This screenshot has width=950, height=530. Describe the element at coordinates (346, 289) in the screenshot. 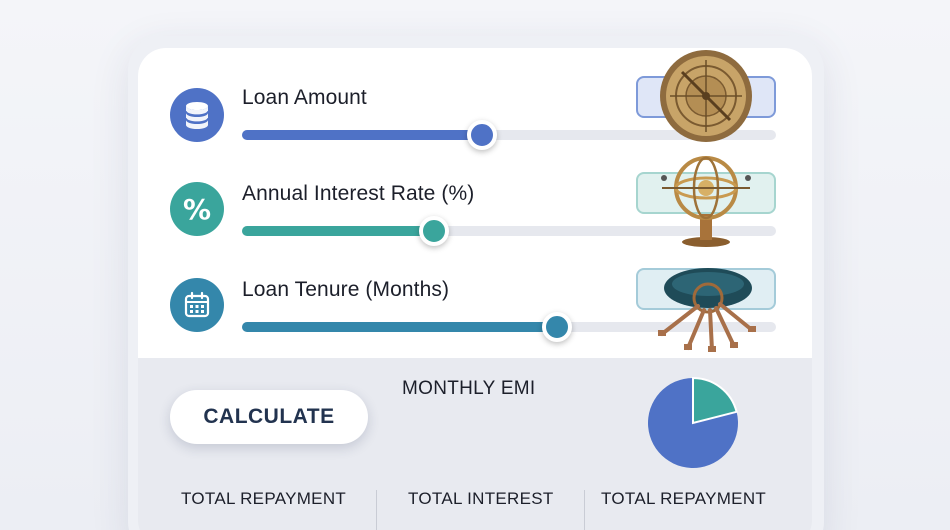

I see `loan-tenure-label: Loan Tenure (Months)` at that location.